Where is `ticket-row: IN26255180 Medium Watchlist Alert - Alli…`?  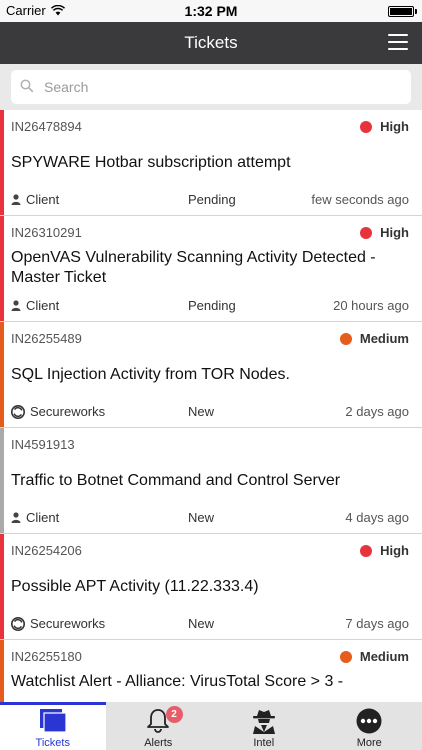 ticket-row: IN26255180 Medium Watchlist Alert - Alli… is located at coordinates (211, 671).